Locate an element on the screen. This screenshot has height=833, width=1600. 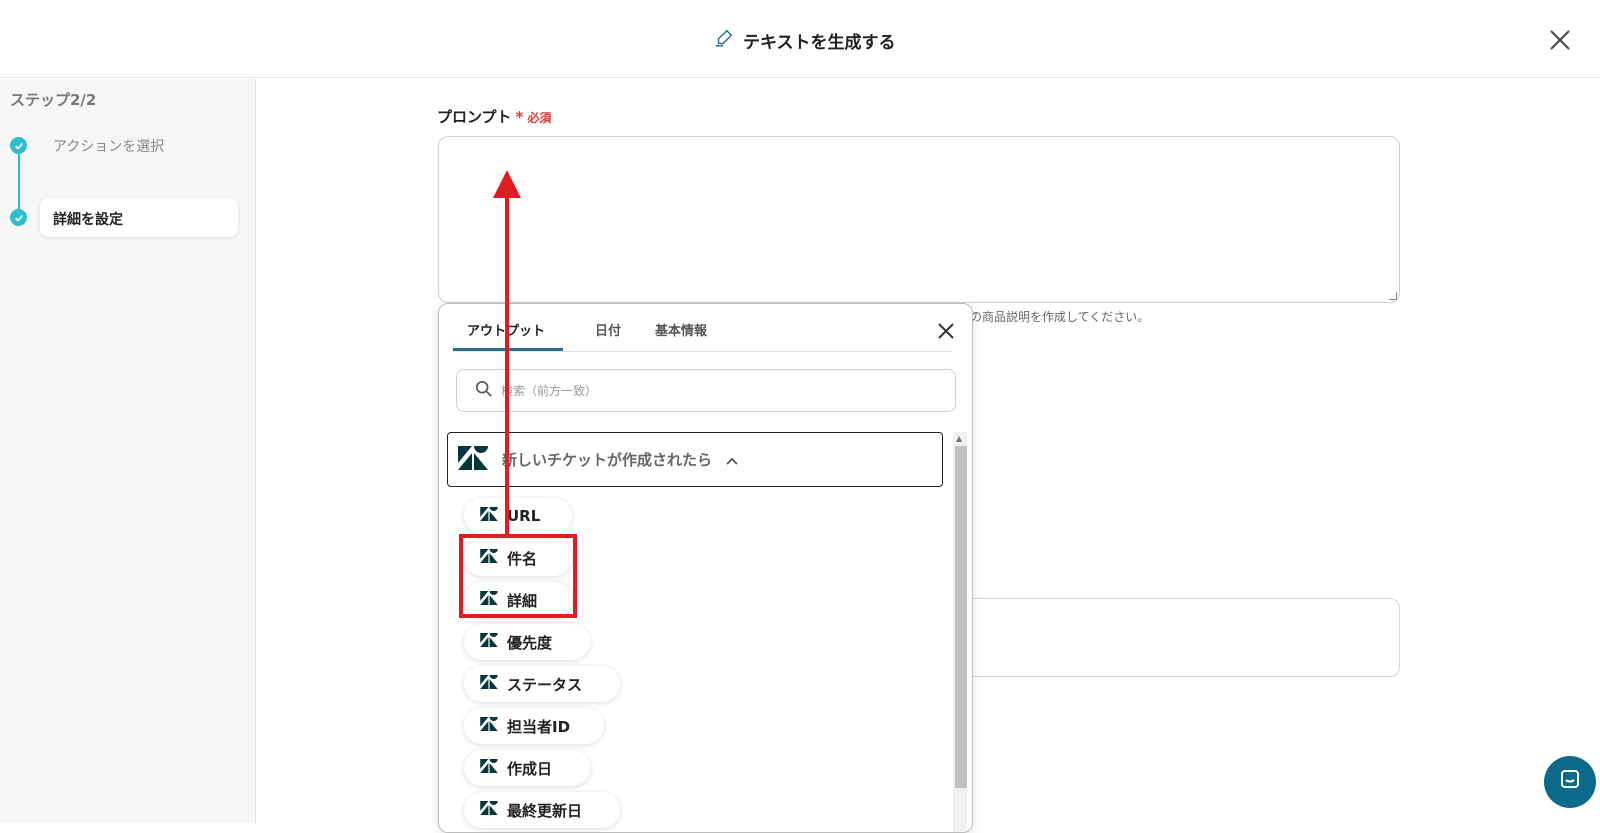
search-box is located at coordinates (706, 390).